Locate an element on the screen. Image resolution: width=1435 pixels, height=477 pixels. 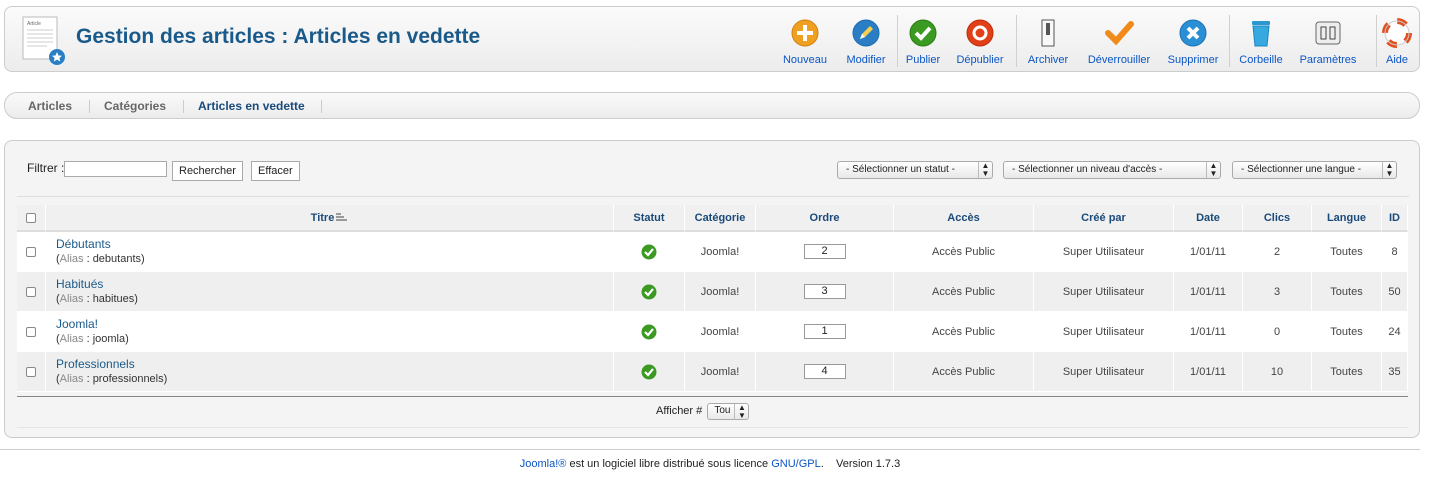
edit-button-label: Modifier is located at coordinates (866, 60).